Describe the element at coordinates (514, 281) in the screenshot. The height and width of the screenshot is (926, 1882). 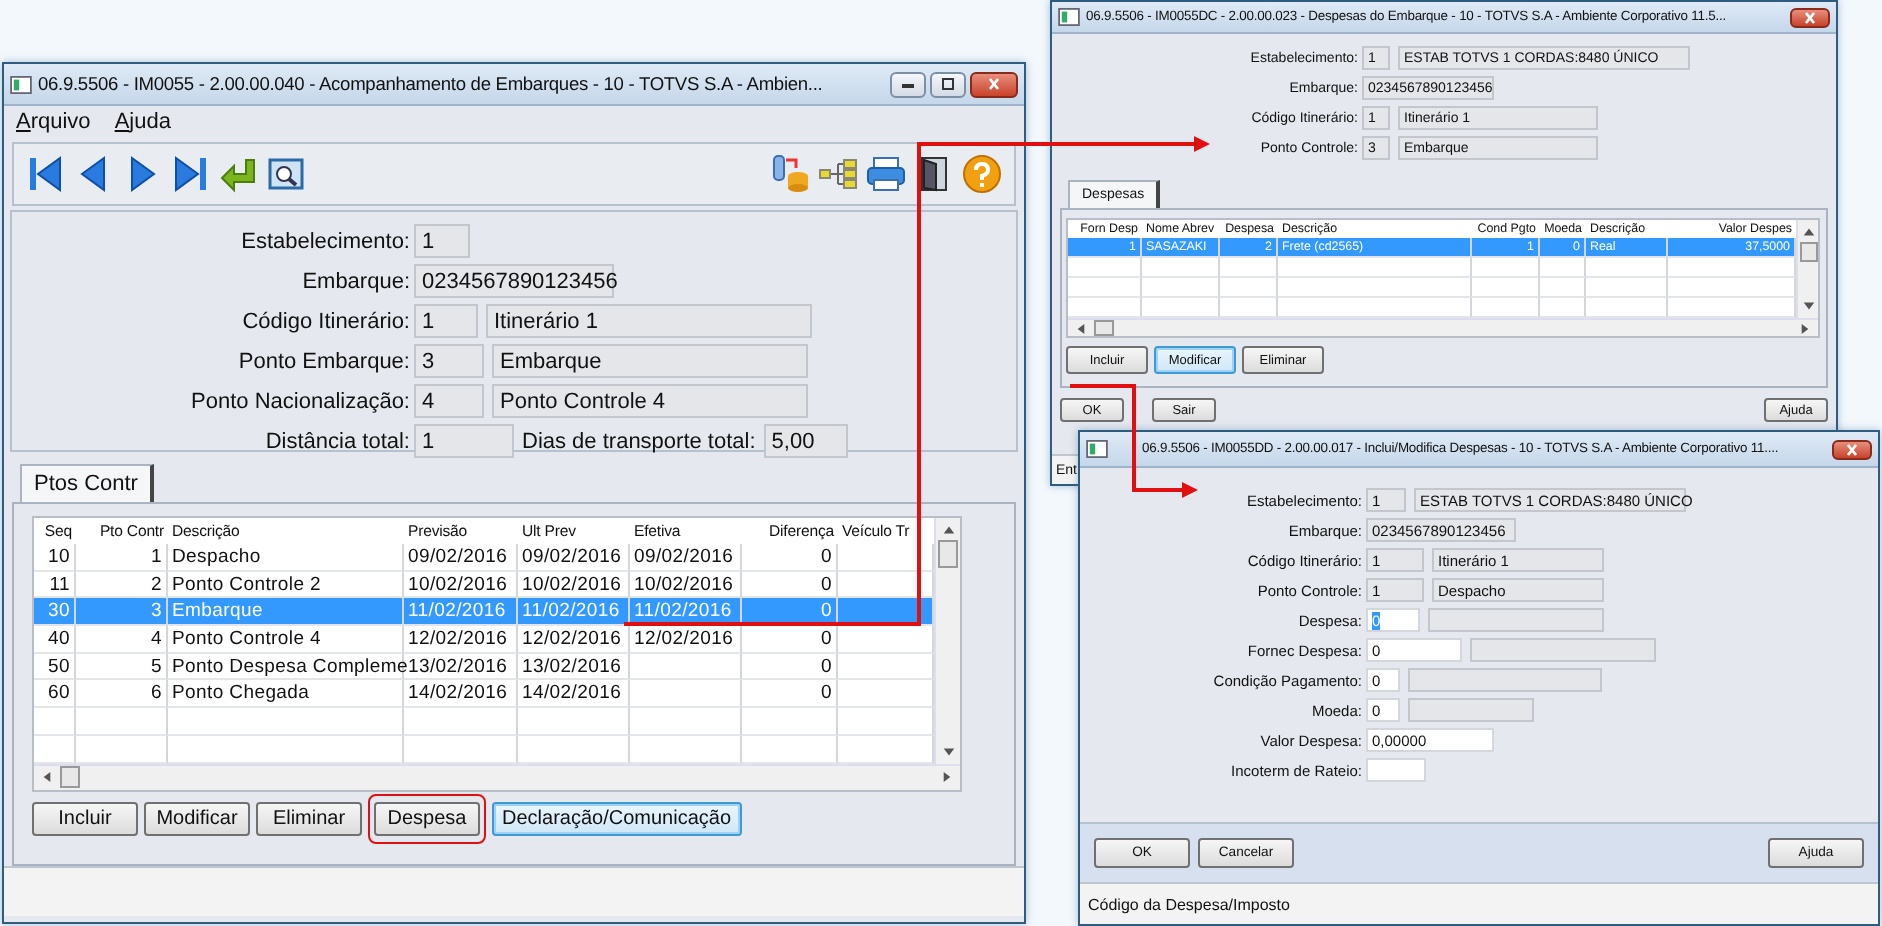
I see `input-field: 0234567890123456` at that location.